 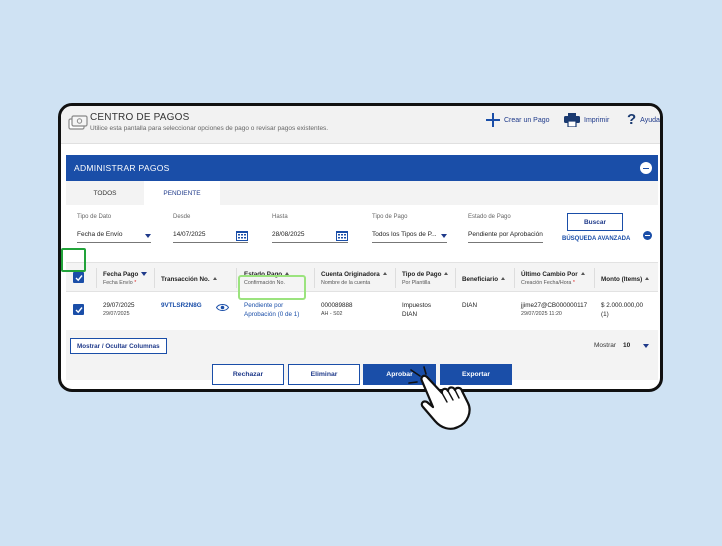 I want to click on create-payment-button: Crear un Pago, so click(x=518, y=120).